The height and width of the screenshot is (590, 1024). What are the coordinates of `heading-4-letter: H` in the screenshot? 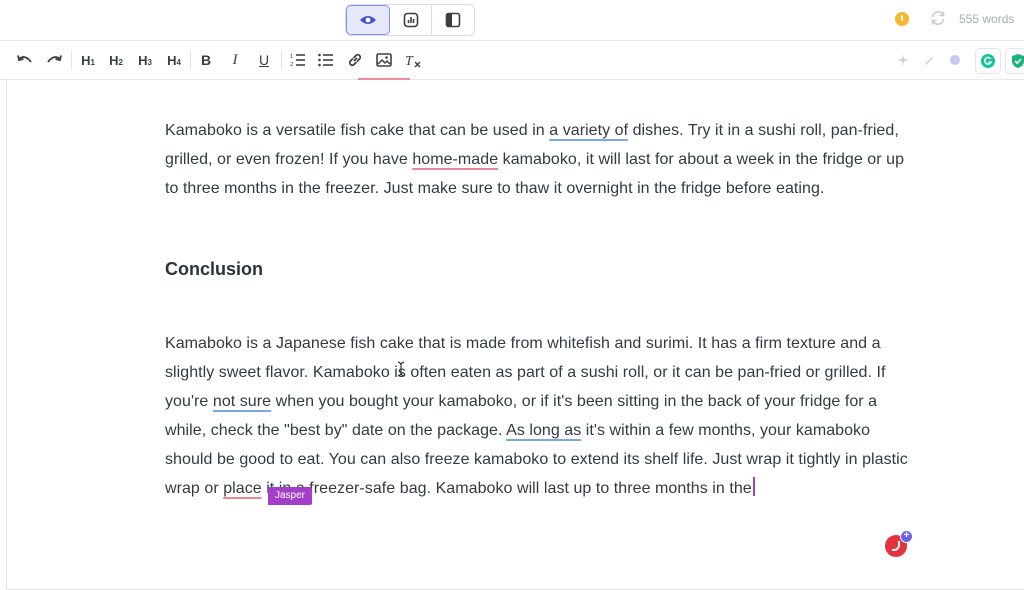 It's located at (172, 60).